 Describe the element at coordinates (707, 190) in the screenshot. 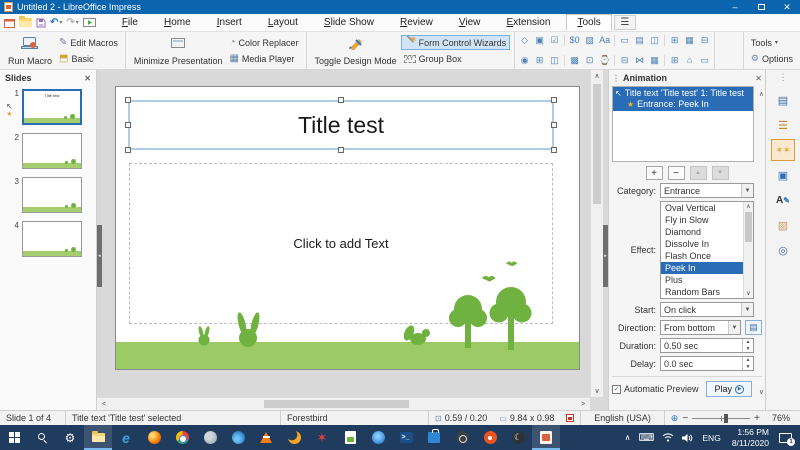

I see `category-select: Entrance ▼` at that location.